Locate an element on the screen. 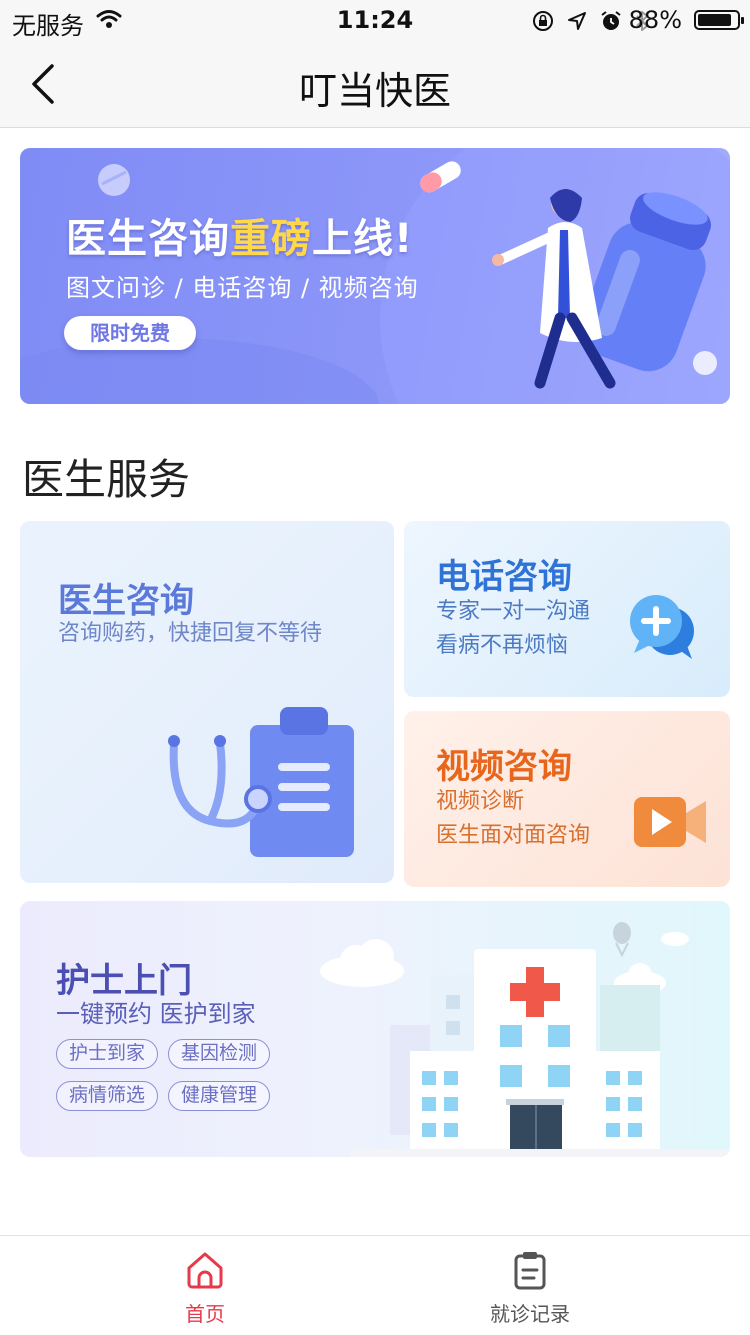 The height and width of the screenshot is (1335, 750). phone-consult-card: 电话咨询 专家一对一沟通 看病不再烦恼 is located at coordinates (567, 609).